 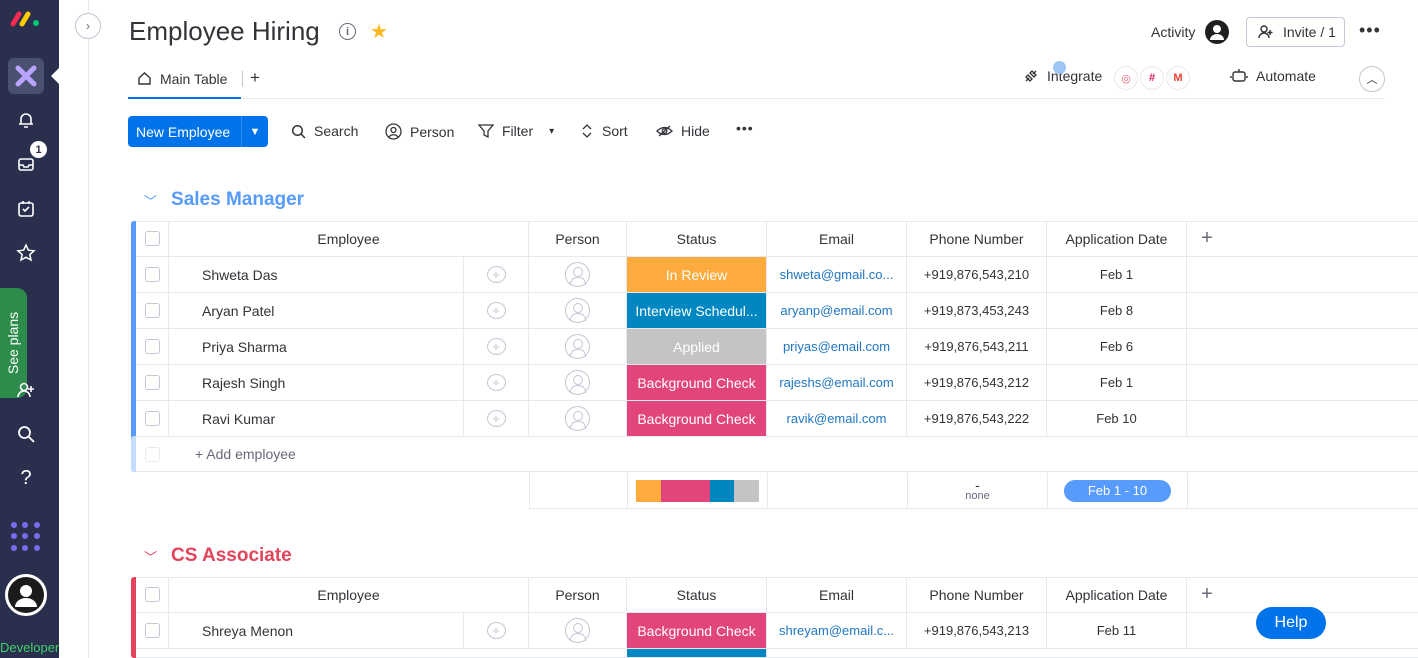 I want to click on phone-cell: +919,876,543,210, so click(x=977, y=274).